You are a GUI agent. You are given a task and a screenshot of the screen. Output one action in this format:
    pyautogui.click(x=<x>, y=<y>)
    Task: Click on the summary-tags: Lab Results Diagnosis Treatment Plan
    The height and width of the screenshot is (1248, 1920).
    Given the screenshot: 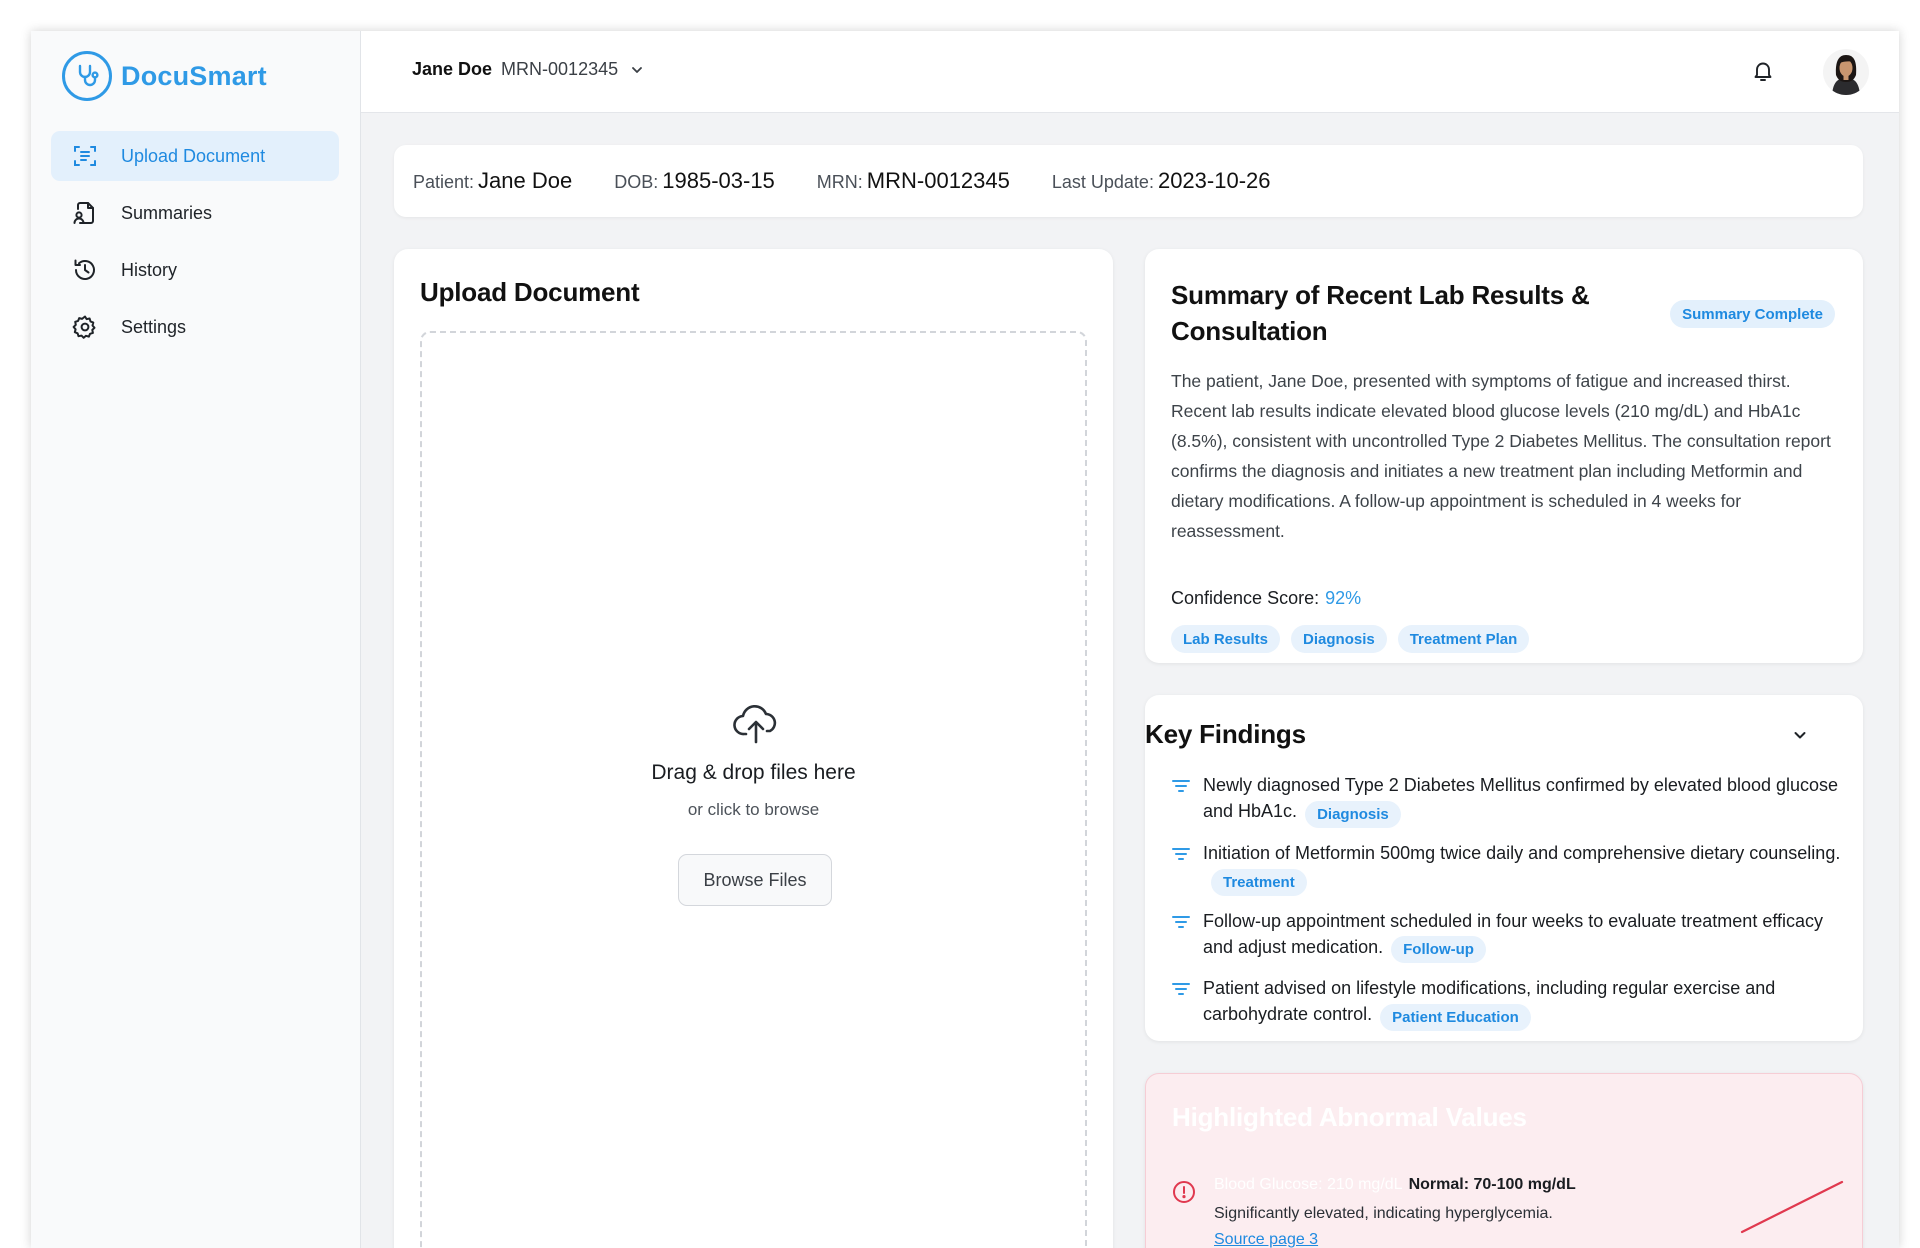 What is the action you would take?
    pyautogui.click(x=1355, y=639)
    